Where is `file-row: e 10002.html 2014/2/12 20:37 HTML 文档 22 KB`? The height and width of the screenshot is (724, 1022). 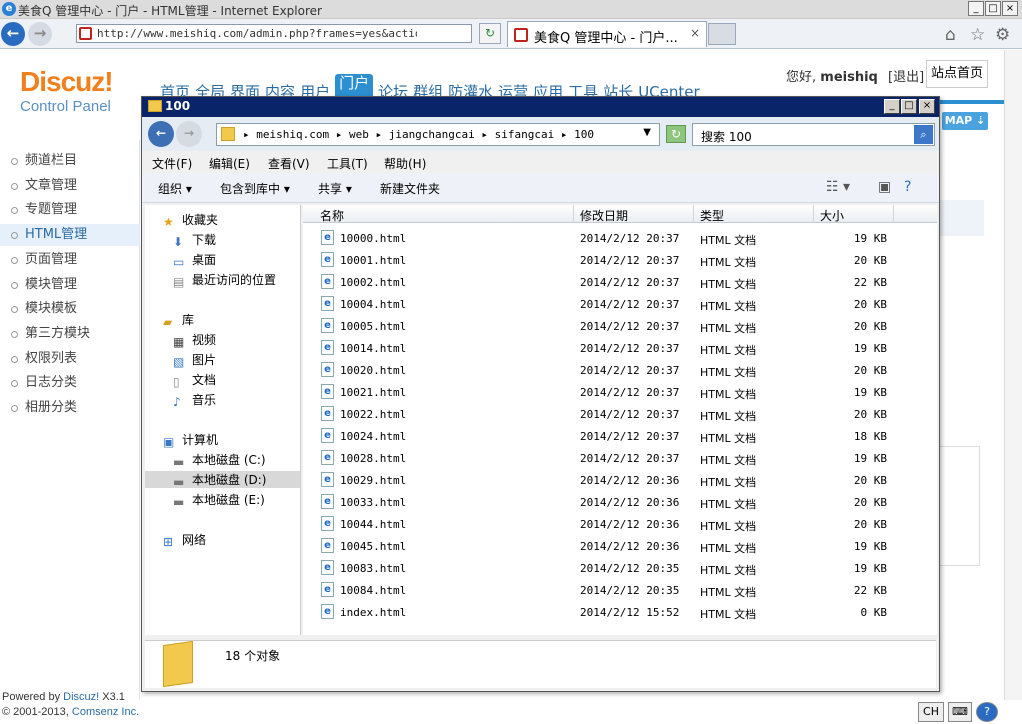 file-row: e 10002.html 2014/2/12 20:37 HTML 文档 22 KB is located at coordinates (620, 282).